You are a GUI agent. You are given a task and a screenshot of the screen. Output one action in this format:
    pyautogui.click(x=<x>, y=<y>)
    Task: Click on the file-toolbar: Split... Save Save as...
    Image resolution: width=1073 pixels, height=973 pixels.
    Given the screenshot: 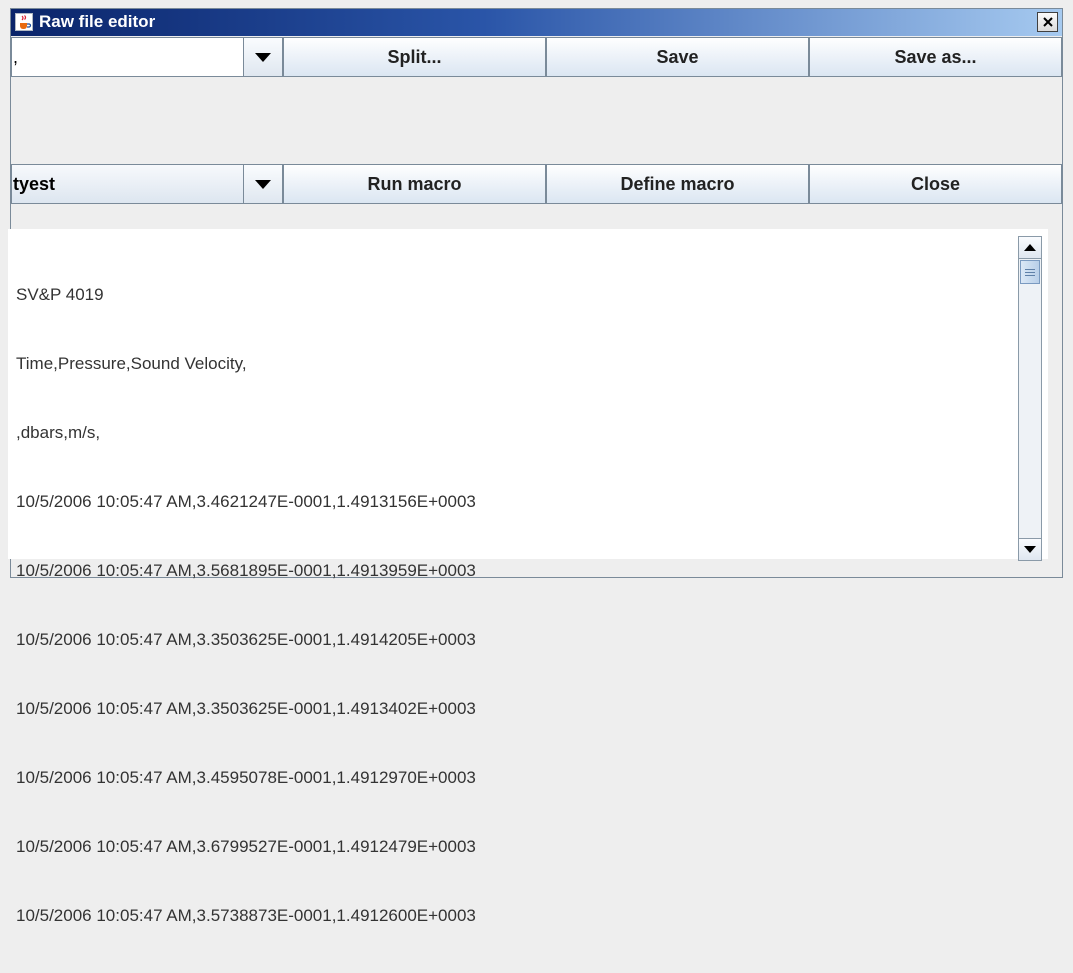 What is the action you would take?
    pyautogui.click(x=536, y=57)
    